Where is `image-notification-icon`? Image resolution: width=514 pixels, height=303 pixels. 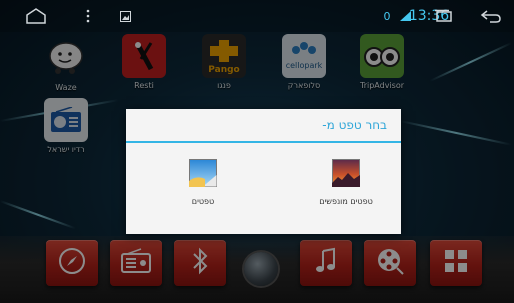
image-notification-icon is located at coordinates (125, 16).